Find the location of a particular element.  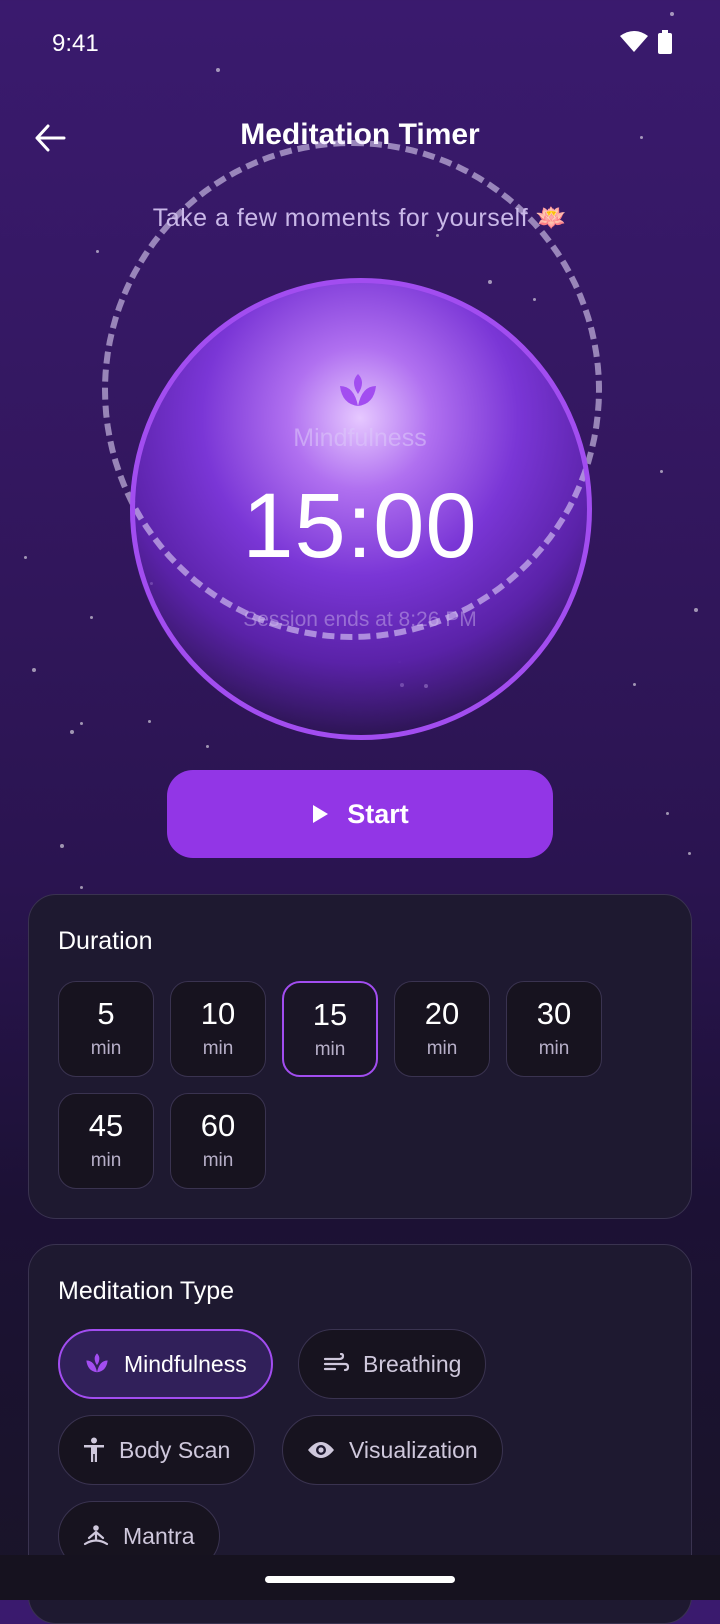

type-chip-body-scan: Body Scan is located at coordinates (157, 1450).